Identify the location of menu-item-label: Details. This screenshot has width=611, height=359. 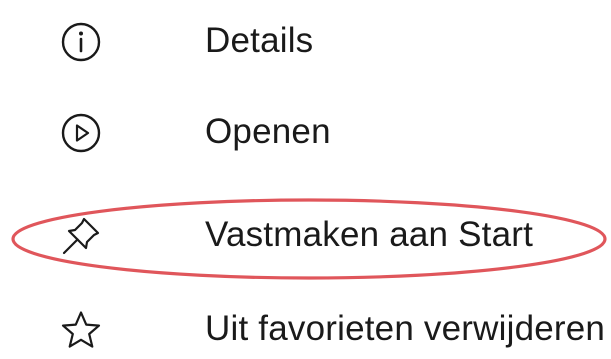
(259, 41).